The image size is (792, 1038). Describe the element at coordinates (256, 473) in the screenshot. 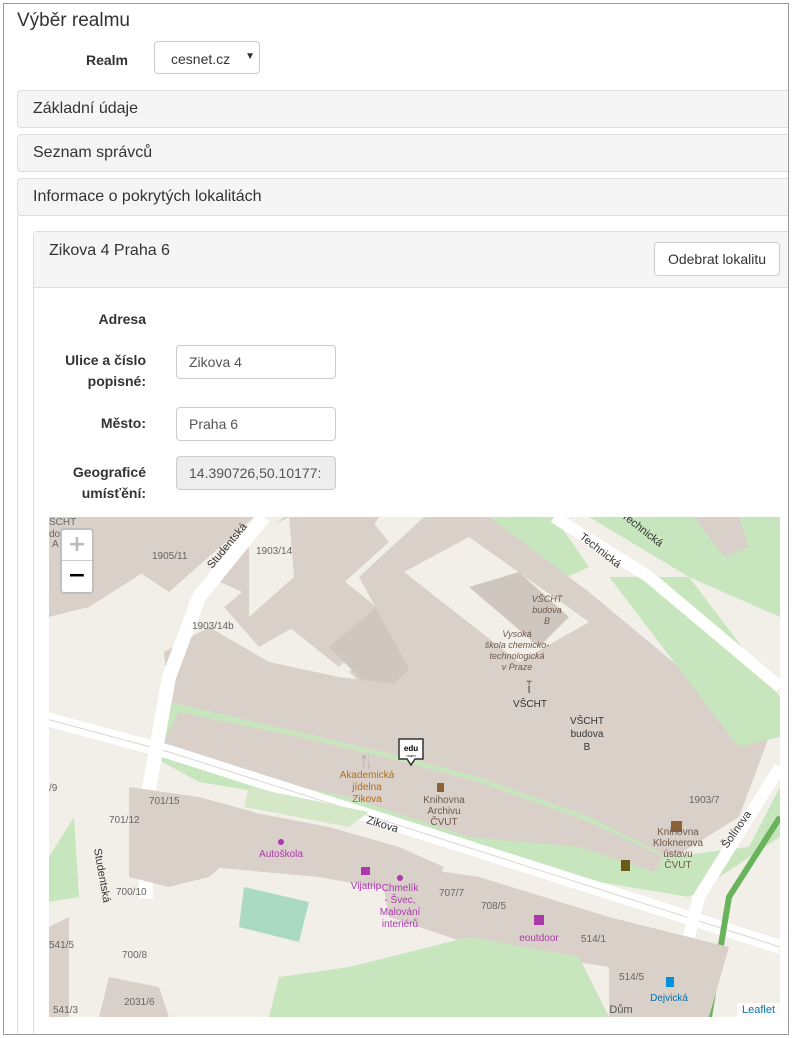

I see `geo-input` at that location.